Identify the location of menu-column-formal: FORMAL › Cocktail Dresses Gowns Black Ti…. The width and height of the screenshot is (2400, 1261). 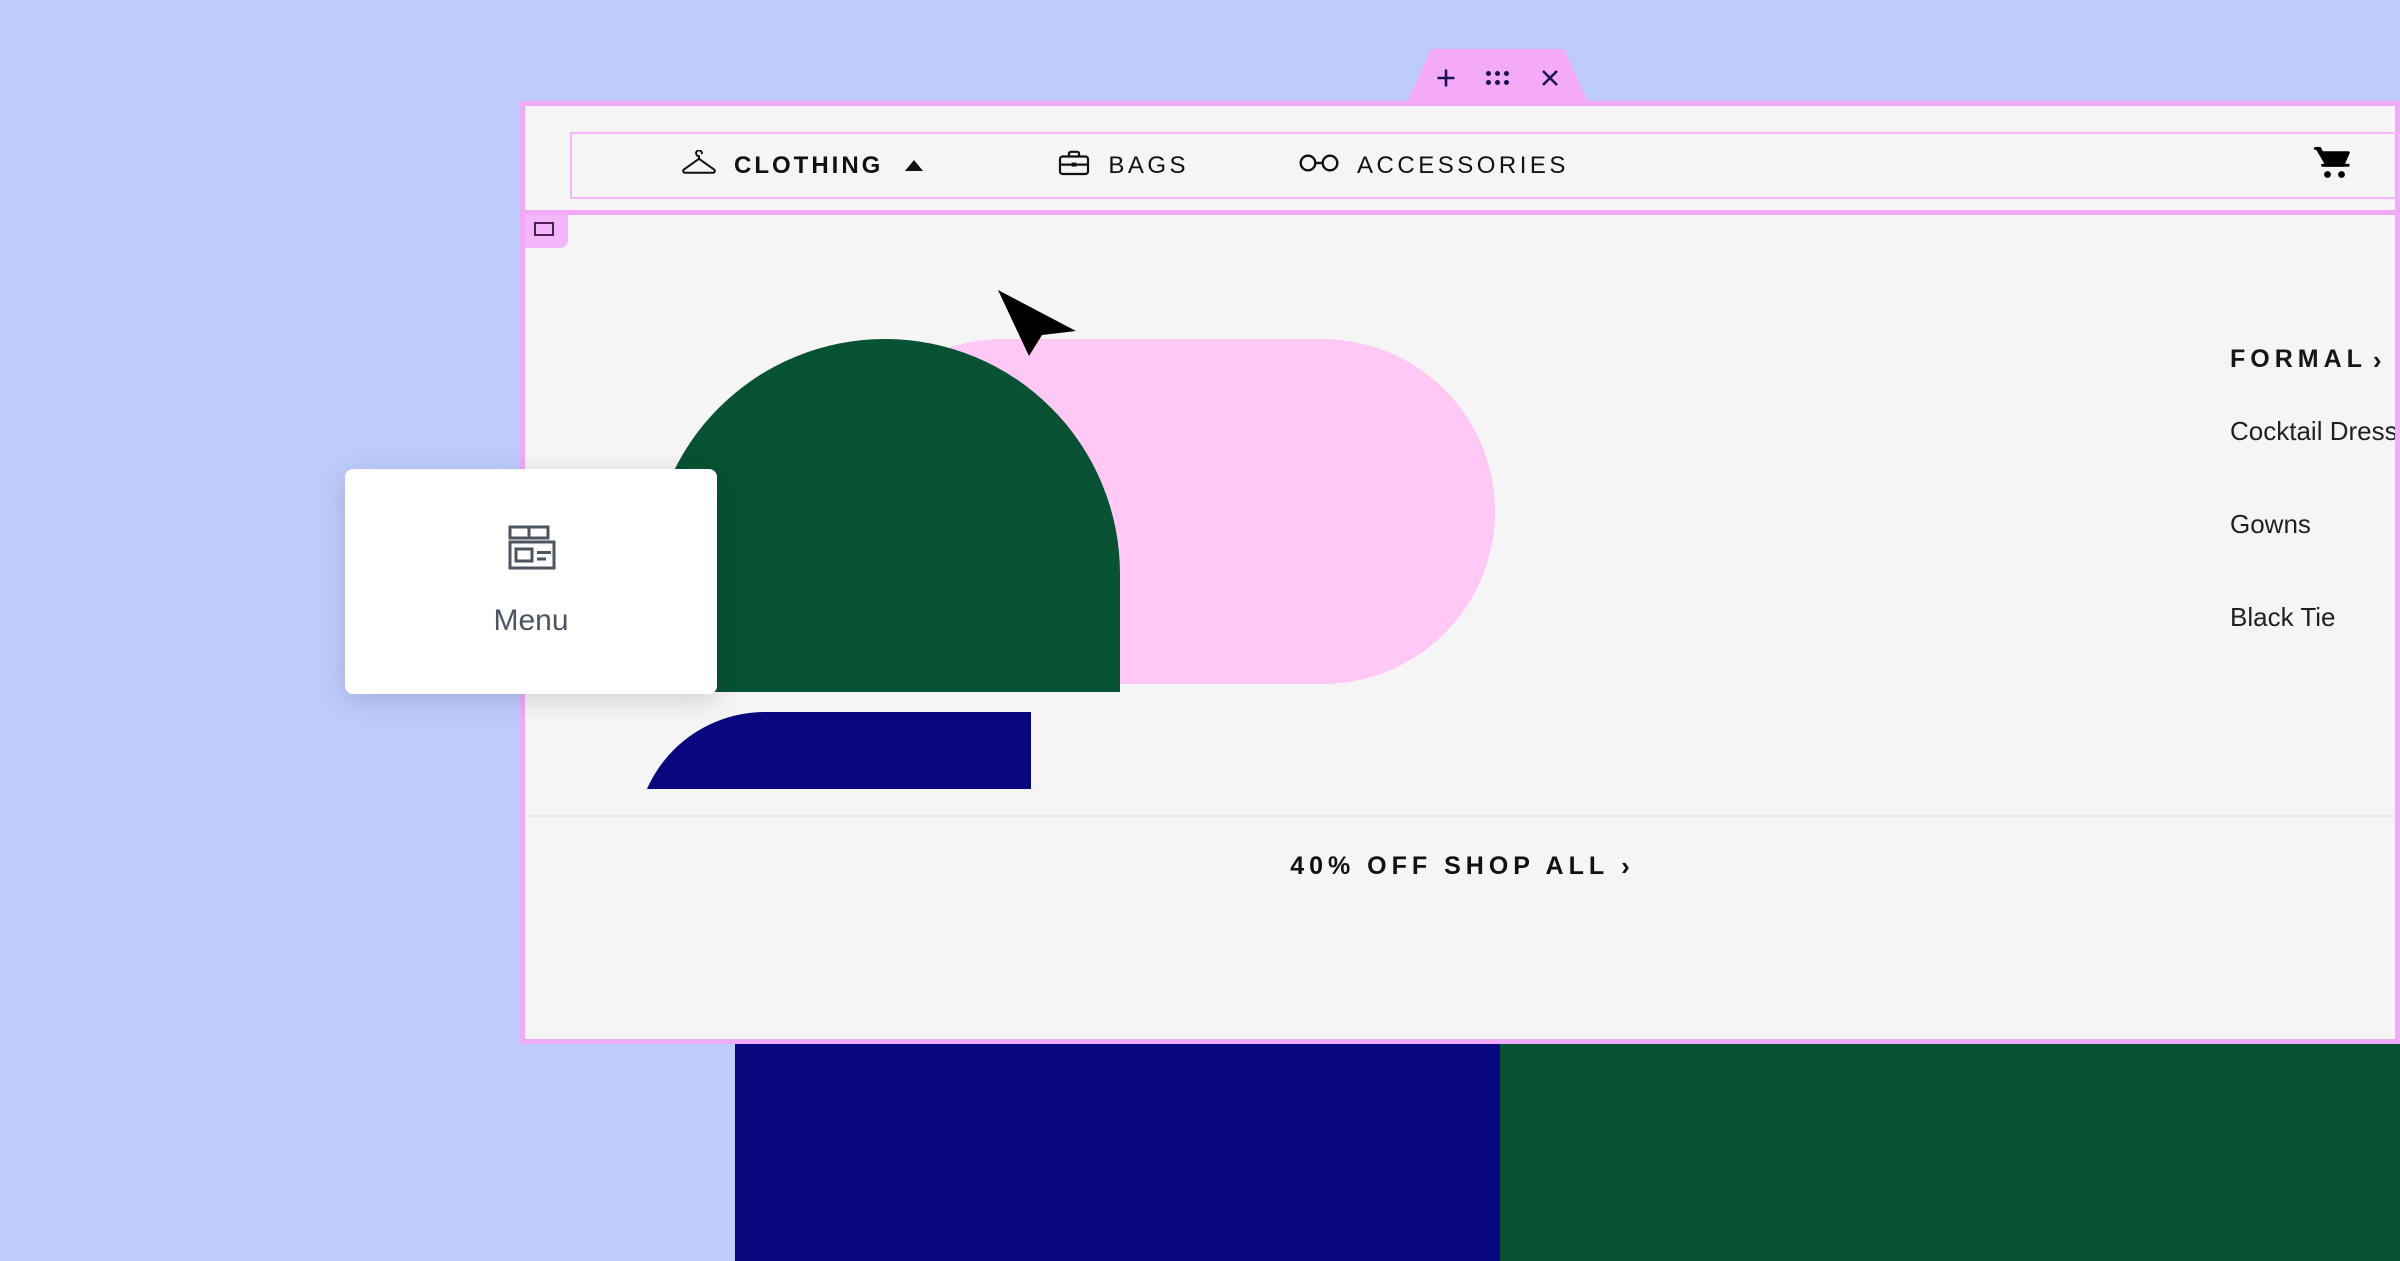
(2312, 489).